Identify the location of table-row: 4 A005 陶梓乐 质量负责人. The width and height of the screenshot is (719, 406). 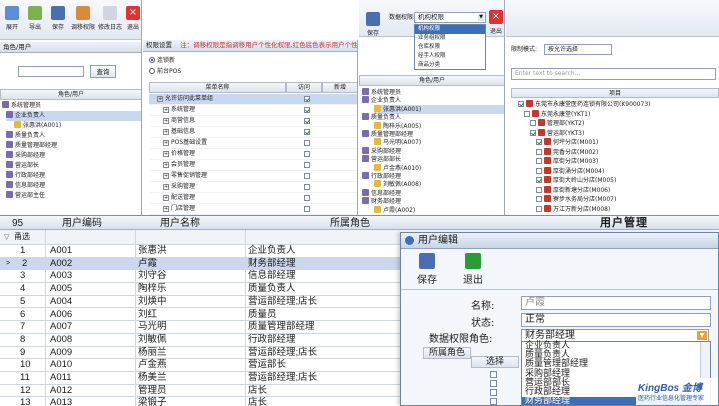
(200, 289).